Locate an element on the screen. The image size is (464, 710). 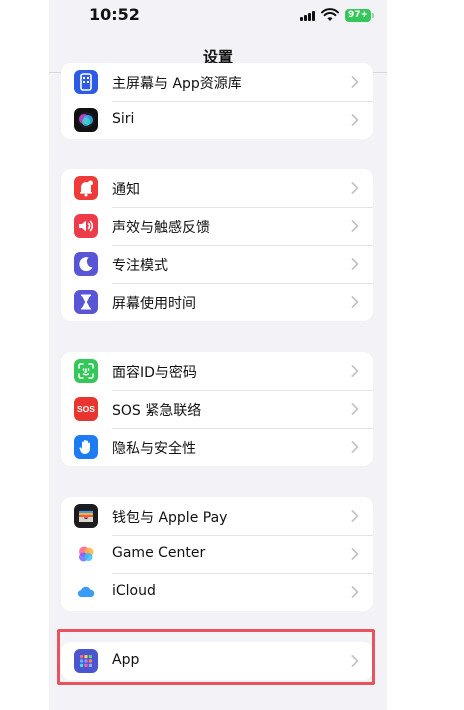
settings-row-notifications: 通知 is located at coordinates (217, 188).